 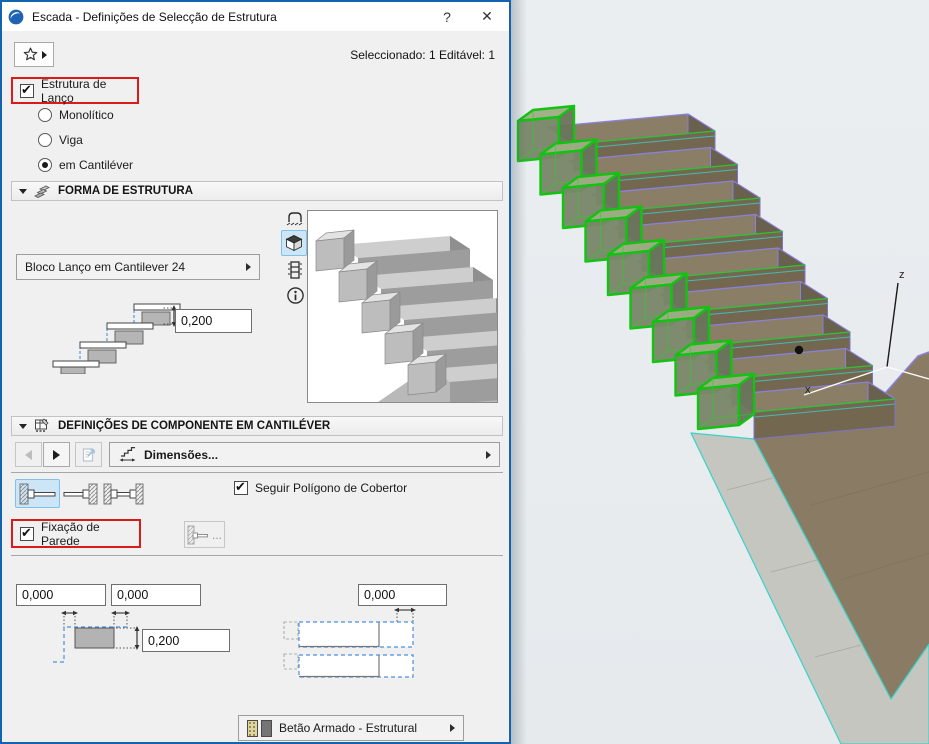 I want to click on fixing-right-icon, so click(x=80, y=494).